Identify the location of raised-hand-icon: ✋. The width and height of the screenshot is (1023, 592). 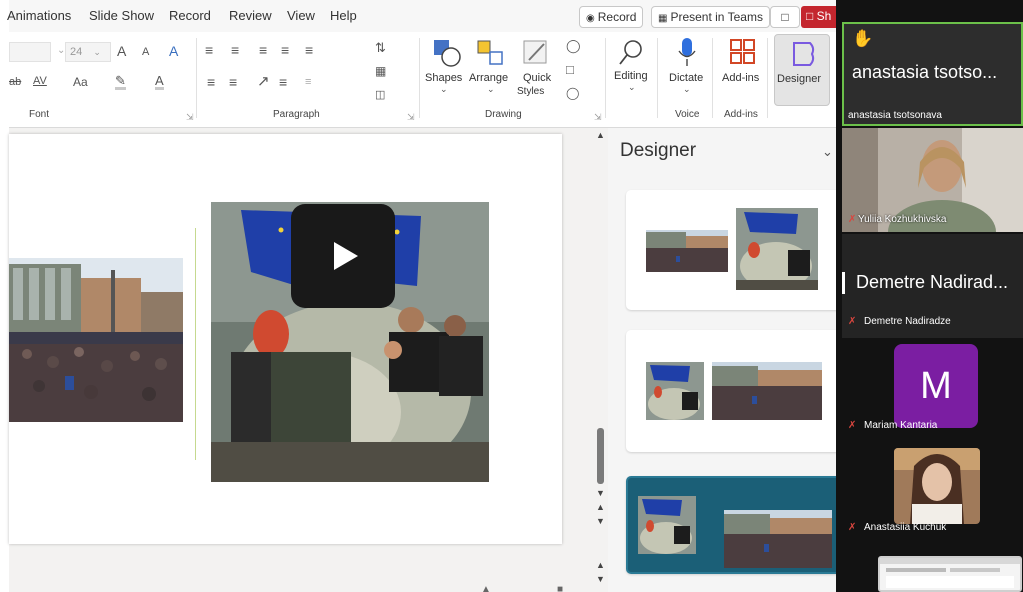
(863, 38).